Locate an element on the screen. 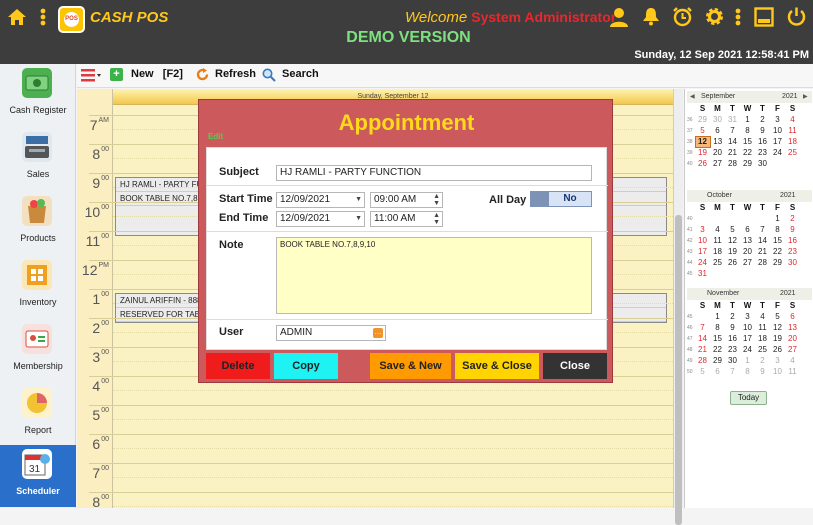 The image size is (813, 525). start-time-spinner: 09:00 AM ▲ ▼ is located at coordinates (406, 200).